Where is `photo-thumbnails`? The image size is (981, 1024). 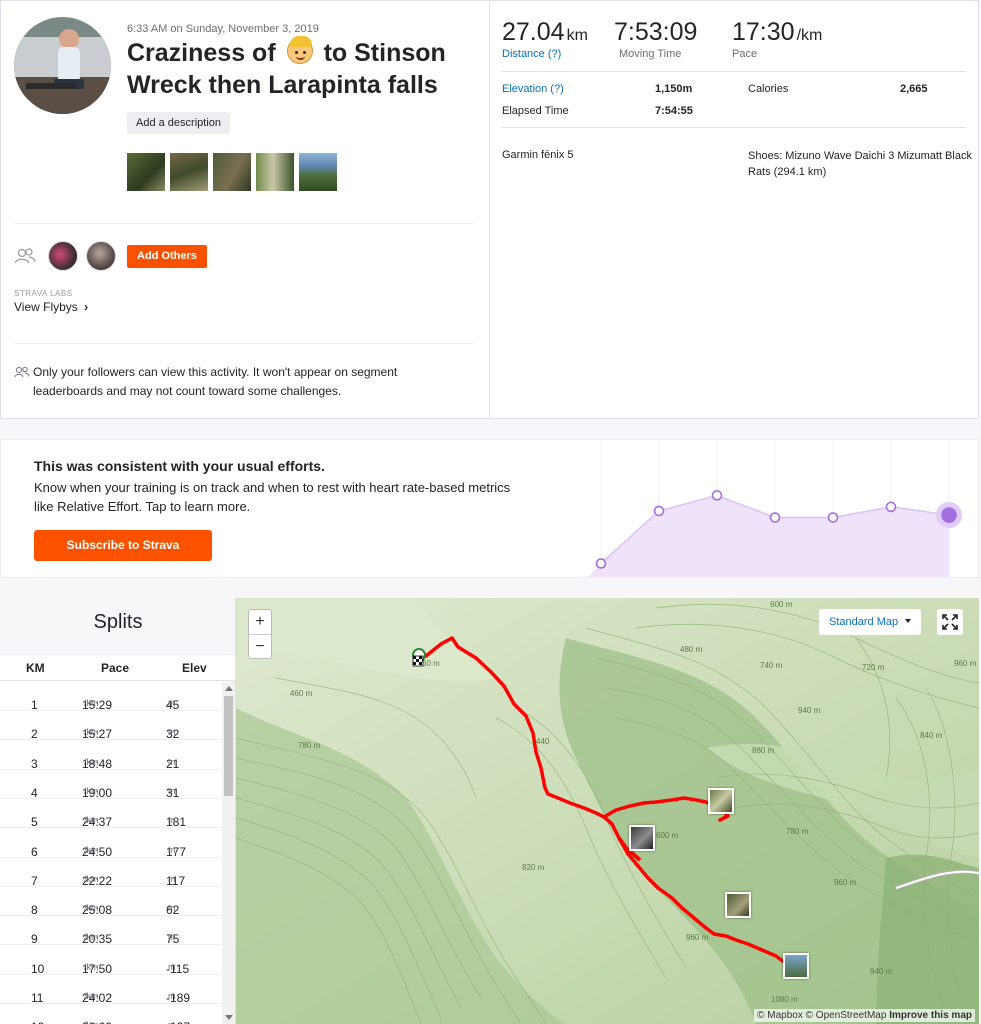
photo-thumbnails is located at coordinates (232, 172).